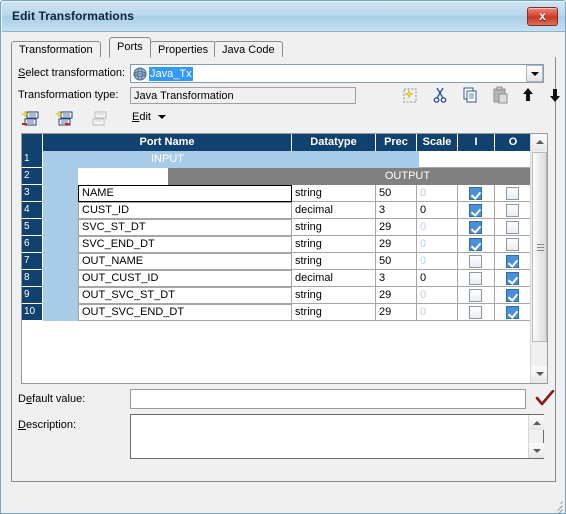 The height and width of the screenshot is (514, 566). Describe the element at coordinates (539, 247) in the screenshot. I see `scrollbar-thumb` at that location.